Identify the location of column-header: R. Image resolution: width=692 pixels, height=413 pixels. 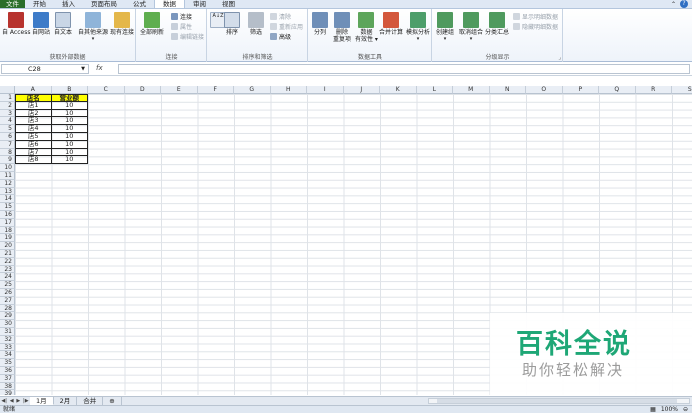
(653, 90).